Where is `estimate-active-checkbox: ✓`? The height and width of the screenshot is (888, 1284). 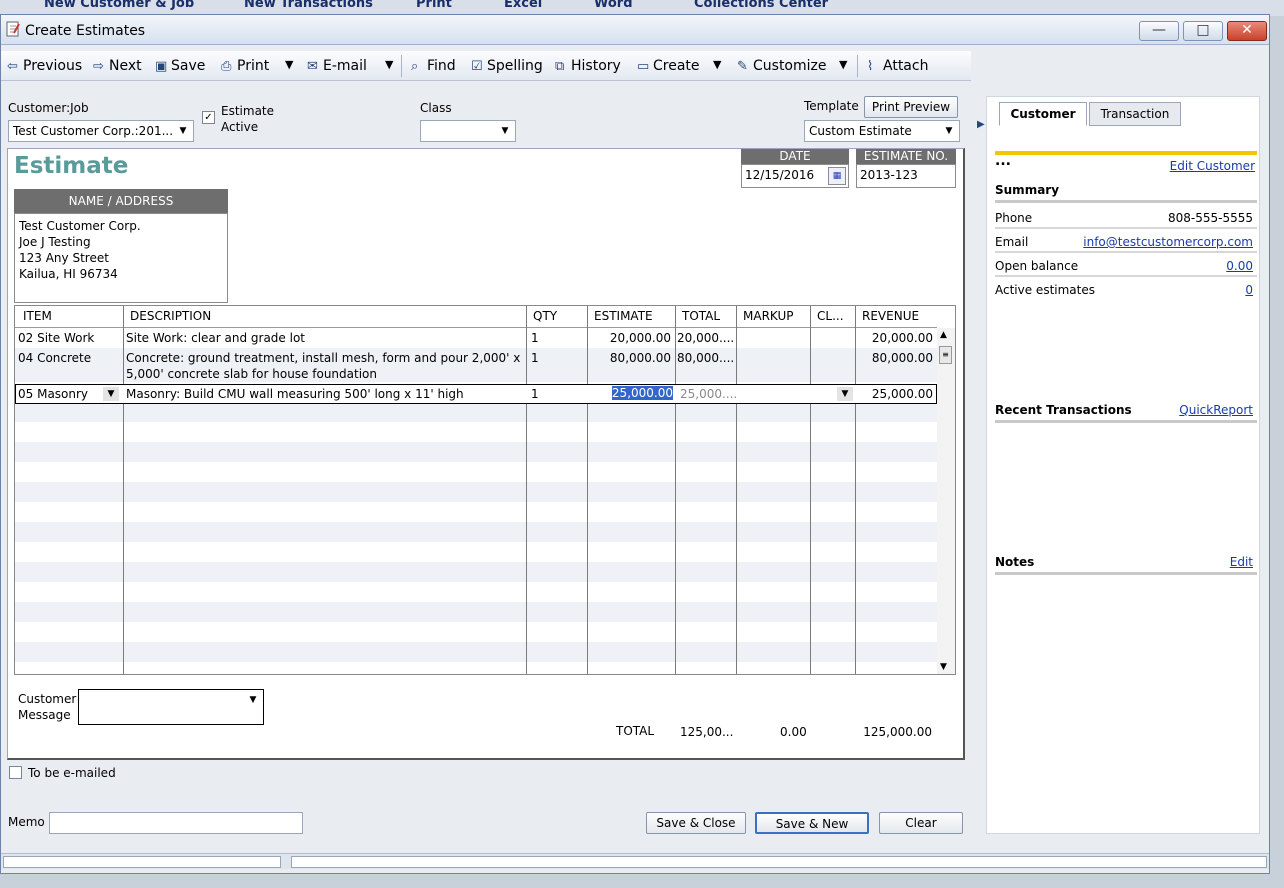
estimate-active-checkbox: ✓ is located at coordinates (208, 117).